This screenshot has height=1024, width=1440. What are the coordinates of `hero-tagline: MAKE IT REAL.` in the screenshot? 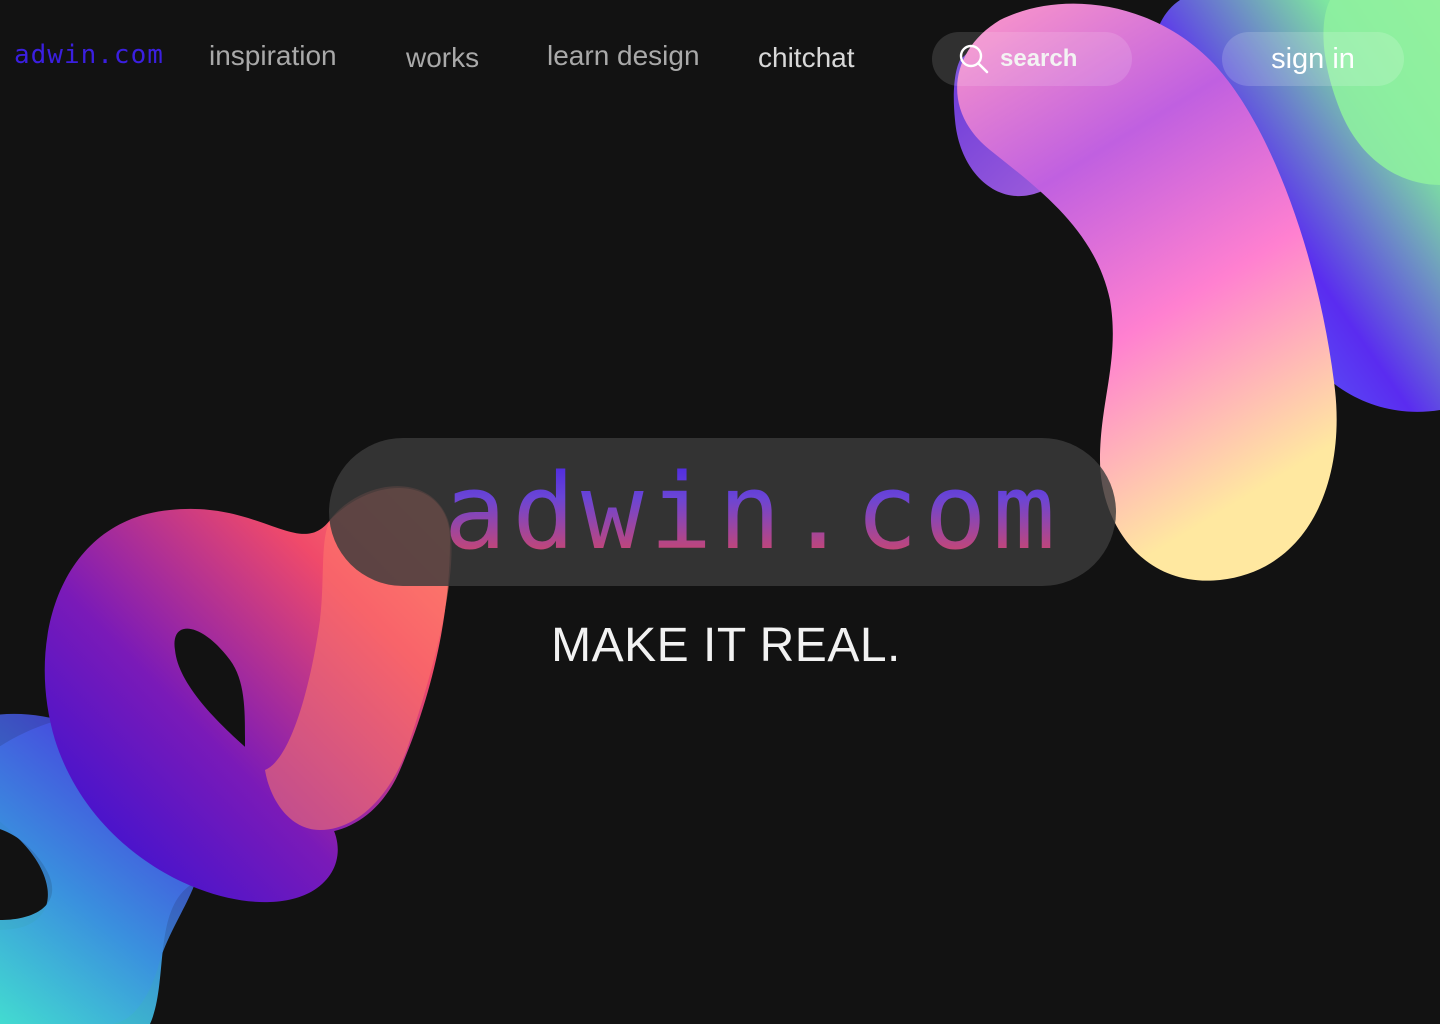 It's located at (726, 645).